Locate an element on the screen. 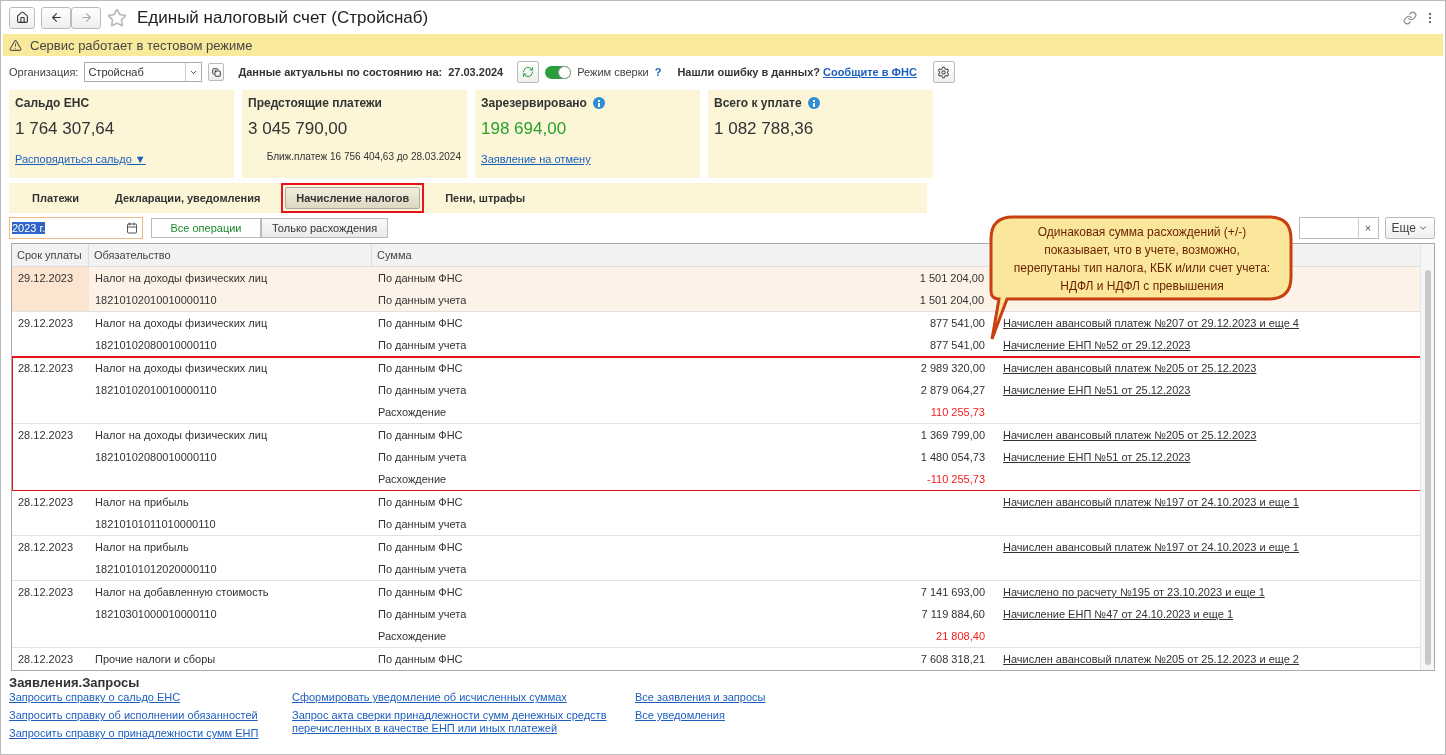 The height and width of the screenshot is (755, 1446). back-button is located at coordinates (56, 17).